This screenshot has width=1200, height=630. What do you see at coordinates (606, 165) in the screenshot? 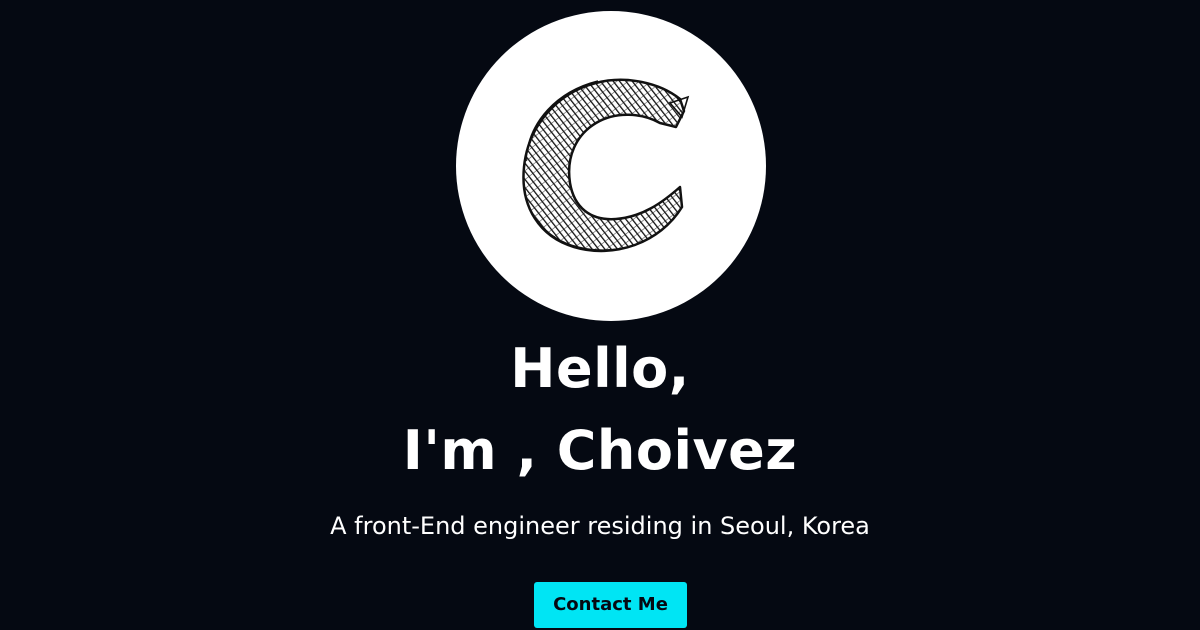
I see `sketched-letter-c-logo` at bounding box center [606, 165].